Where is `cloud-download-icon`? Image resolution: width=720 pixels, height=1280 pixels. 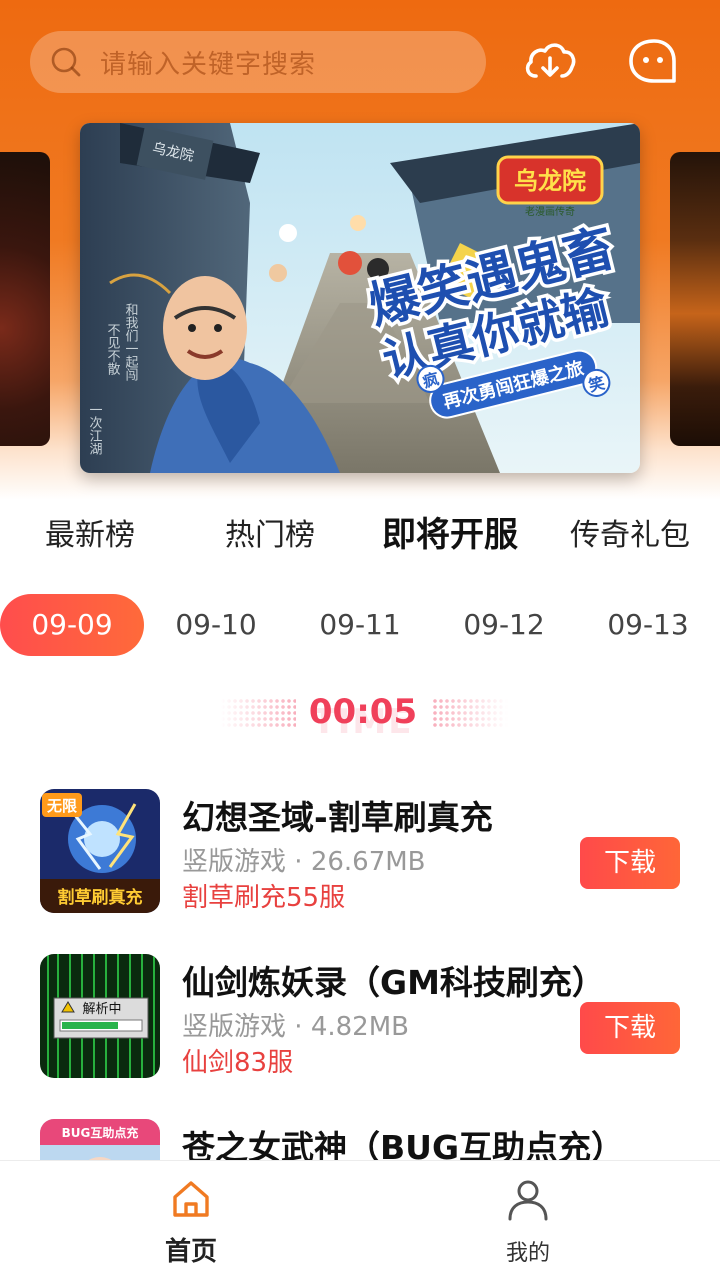 cloud-download-icon is located at coordinates (550, 62).